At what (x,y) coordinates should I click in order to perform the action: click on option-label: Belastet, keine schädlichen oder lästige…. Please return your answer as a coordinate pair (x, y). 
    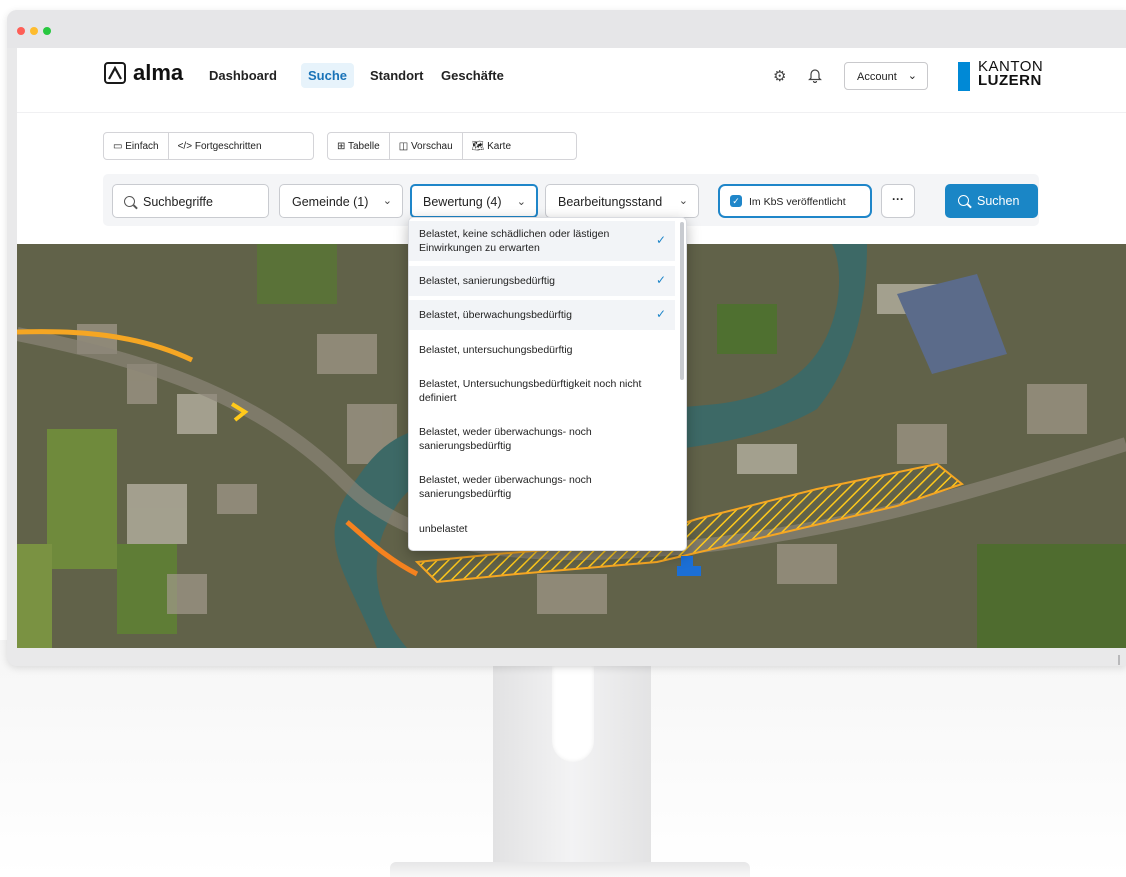
    Looking at the image, I should click on (514, 241).